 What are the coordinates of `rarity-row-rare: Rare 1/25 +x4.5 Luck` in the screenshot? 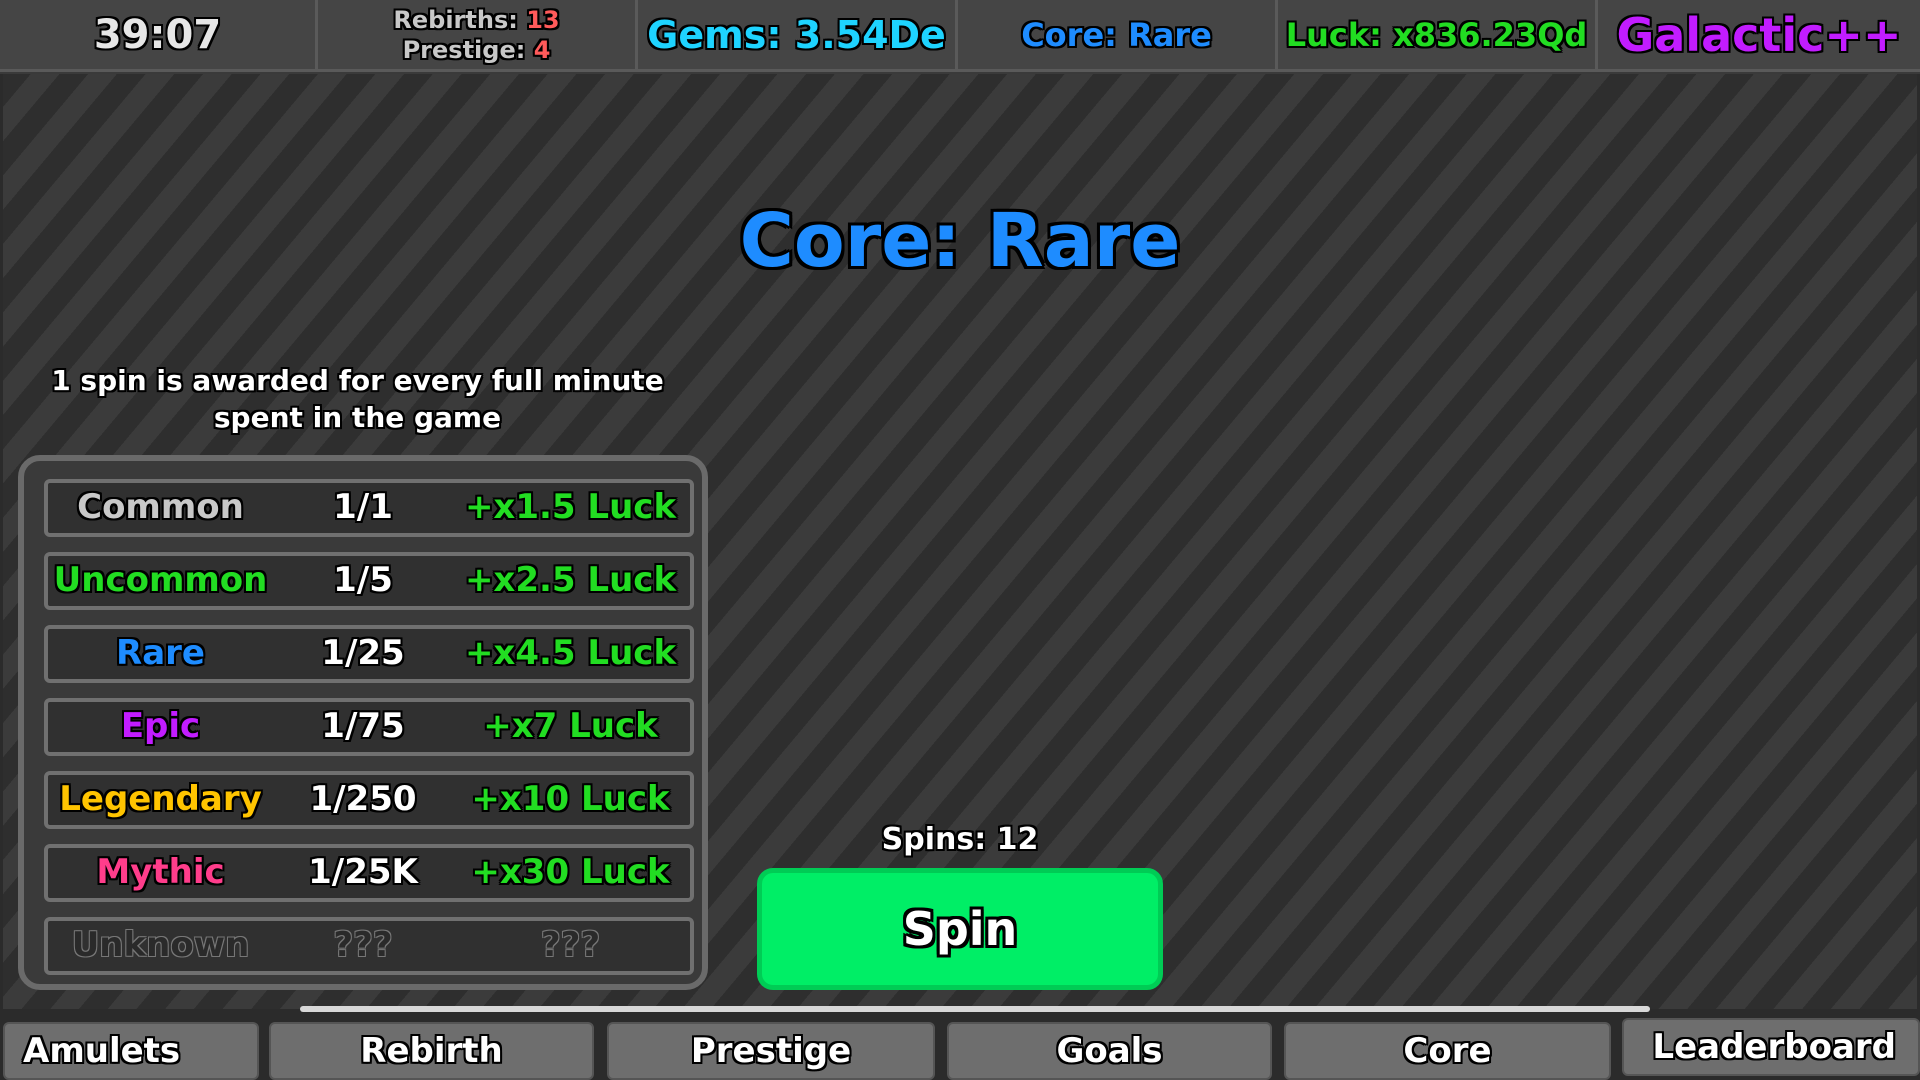 It's located at (369, 654).